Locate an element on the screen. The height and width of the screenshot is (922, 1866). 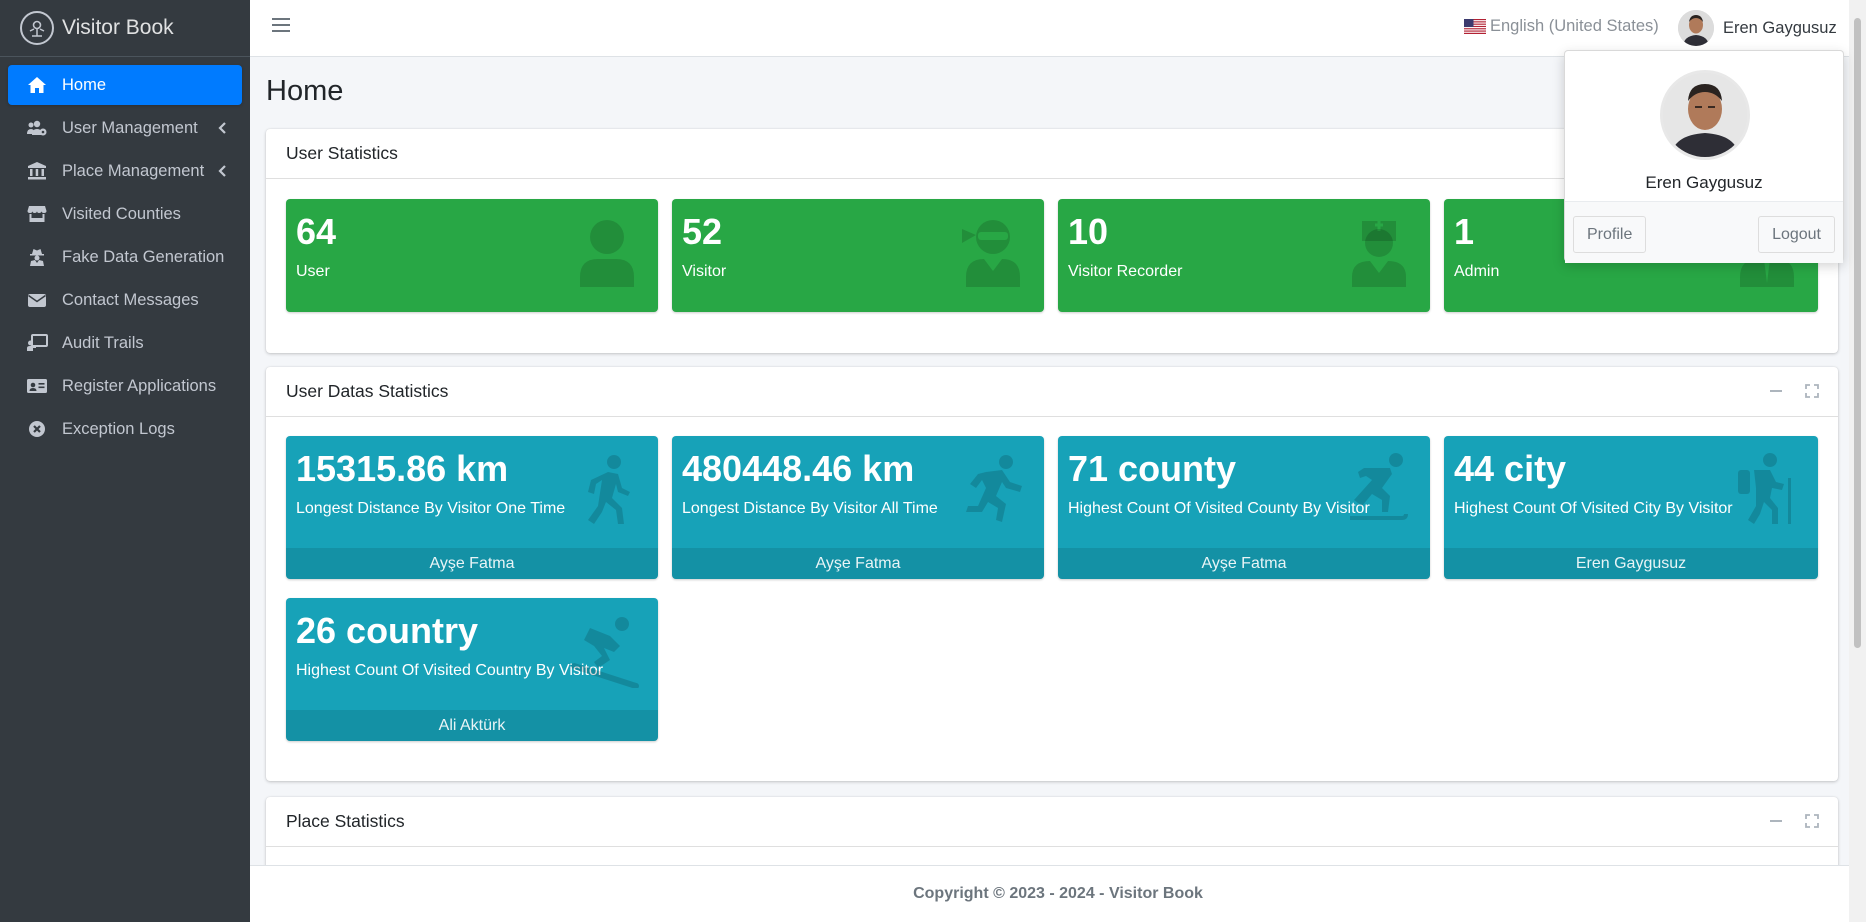
sidebar-item-user-management: User Management is located at coordinates (125, 128).